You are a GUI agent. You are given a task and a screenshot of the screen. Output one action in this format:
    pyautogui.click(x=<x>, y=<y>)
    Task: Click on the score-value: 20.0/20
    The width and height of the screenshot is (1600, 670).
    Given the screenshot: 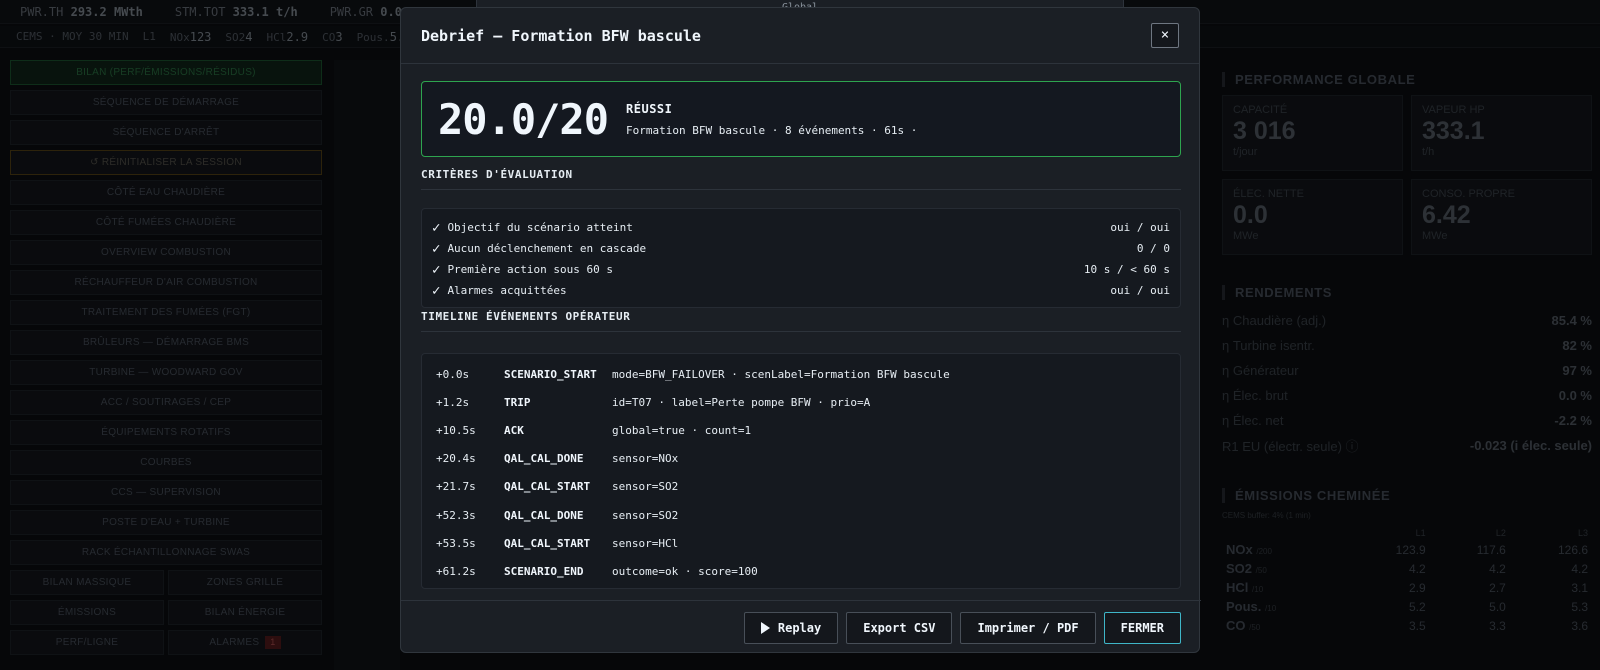 What is the action you would take?
    pyautogui.click(x=523, y=119)
    